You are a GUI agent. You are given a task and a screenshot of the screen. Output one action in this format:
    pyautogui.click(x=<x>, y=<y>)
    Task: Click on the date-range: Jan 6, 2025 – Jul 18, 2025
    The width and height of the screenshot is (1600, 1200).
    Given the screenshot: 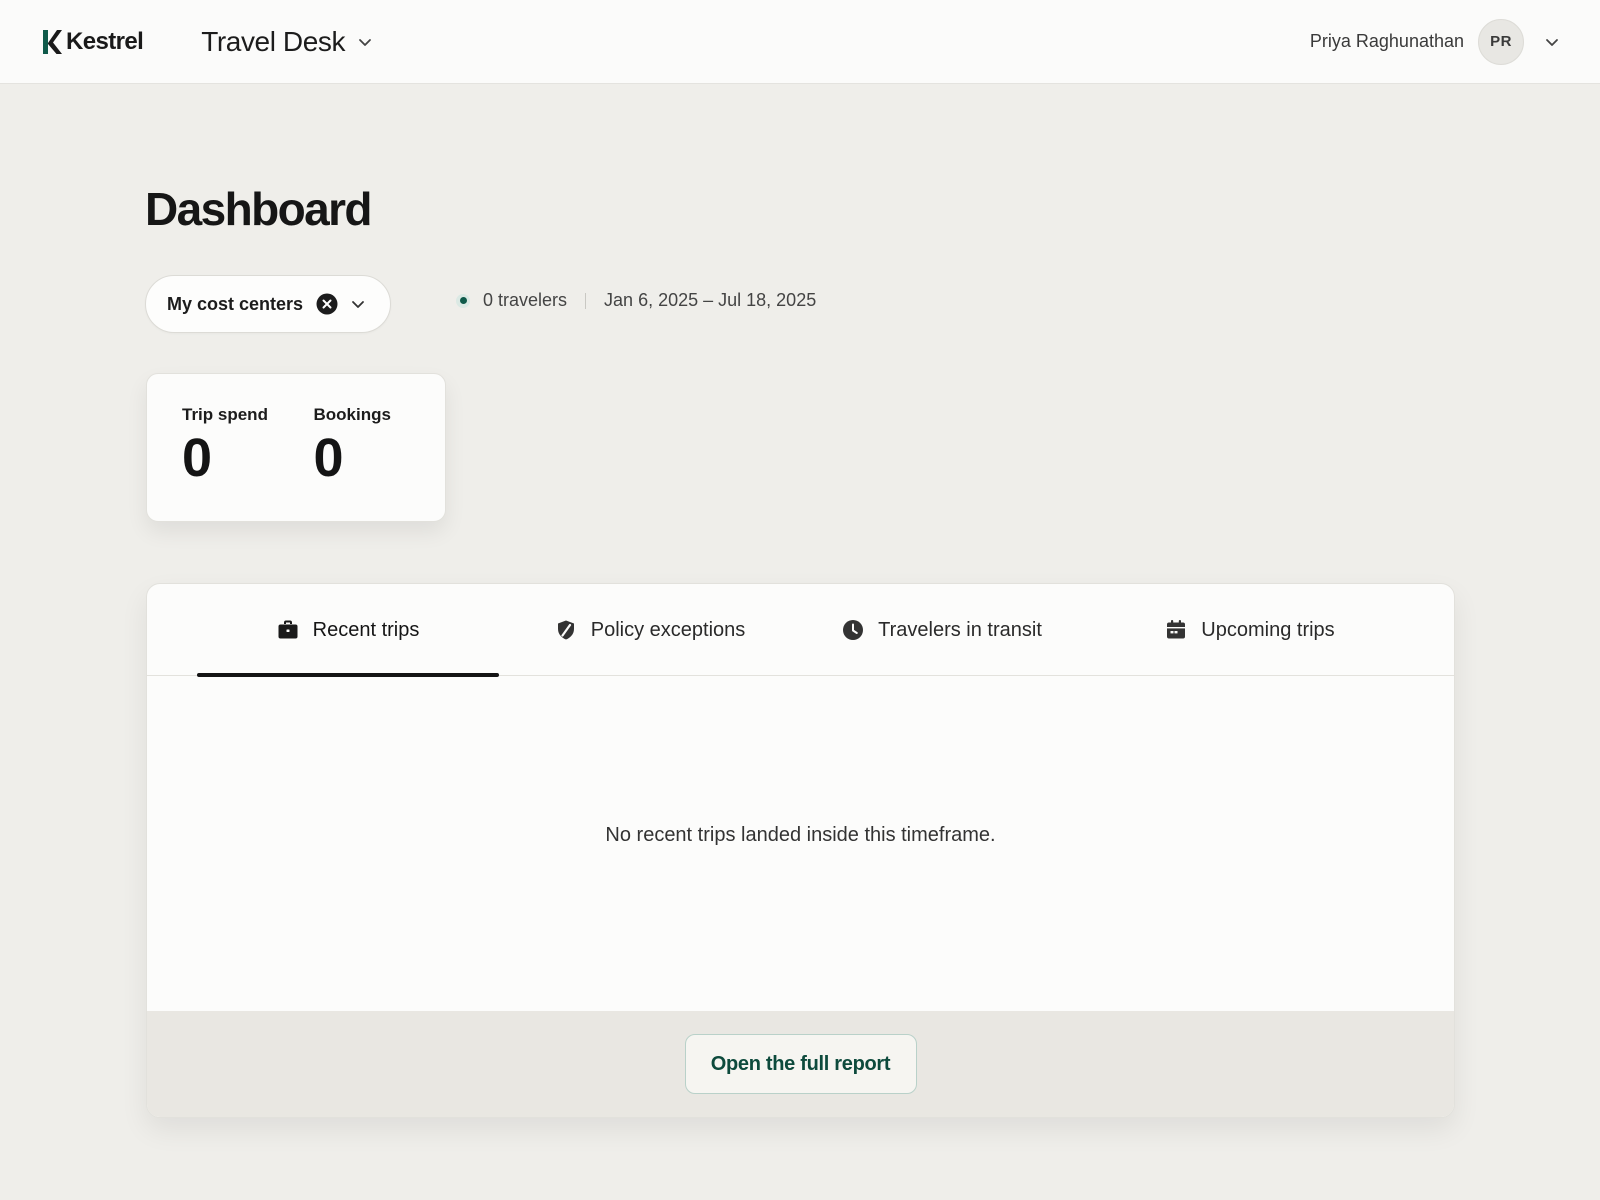 What is the action you would take?
    pyautogui.click(x=710, y=300)
    